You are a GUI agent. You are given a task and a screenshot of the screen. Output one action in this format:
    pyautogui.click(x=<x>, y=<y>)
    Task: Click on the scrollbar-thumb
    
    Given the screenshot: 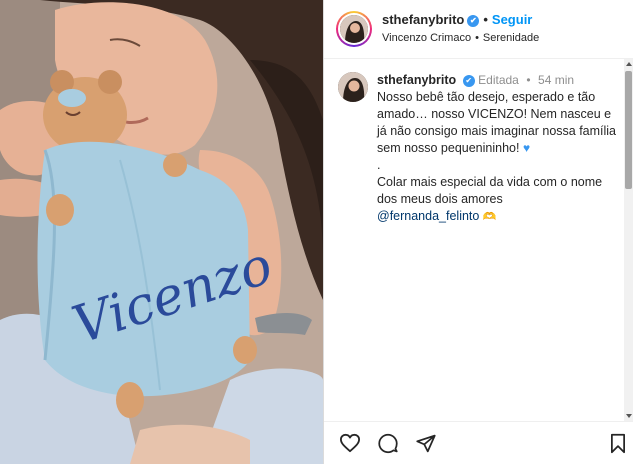 What is the action you would take?
    pyautogui.click(x=628, y=130)
    